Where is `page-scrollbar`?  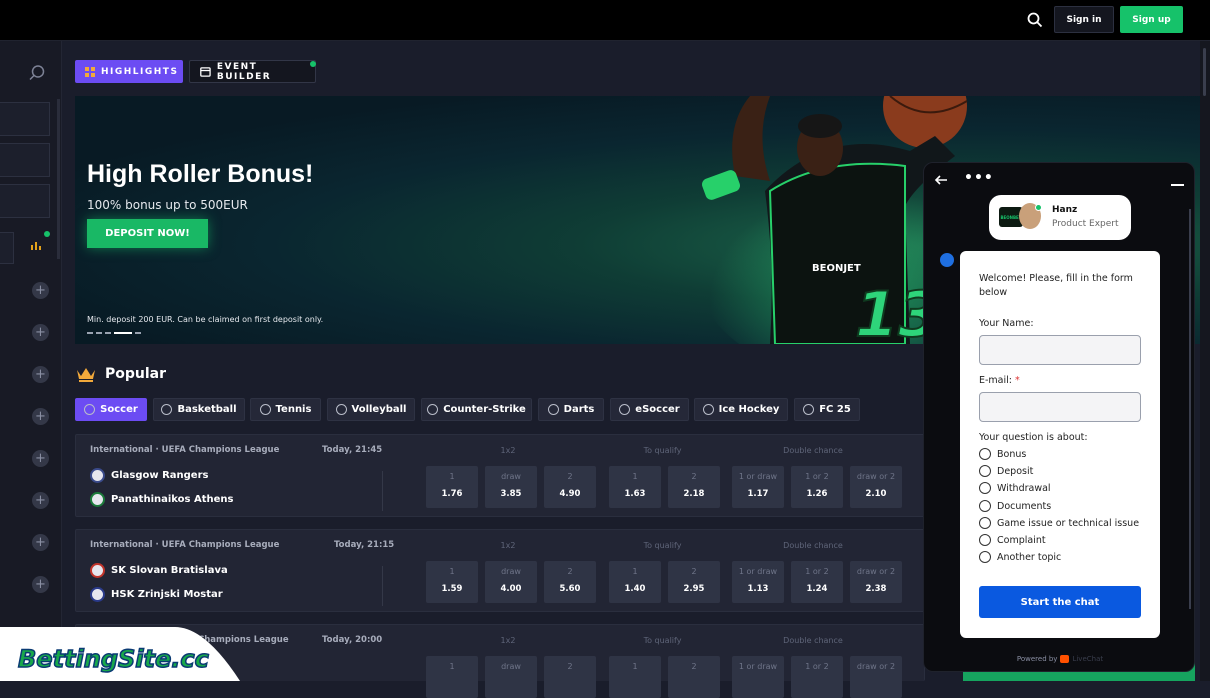
page-scrollbar is located at coordinates (1205, 361).